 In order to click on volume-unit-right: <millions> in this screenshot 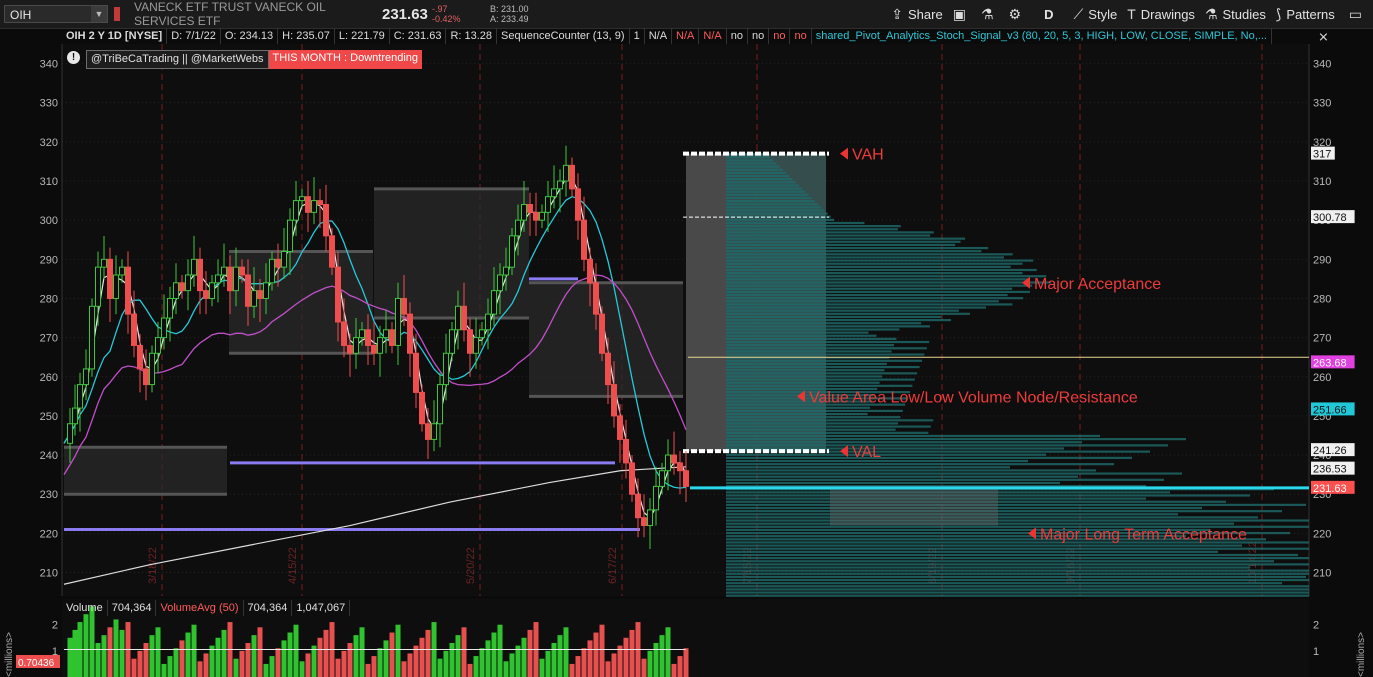, I will do `click(1361, 654)`.